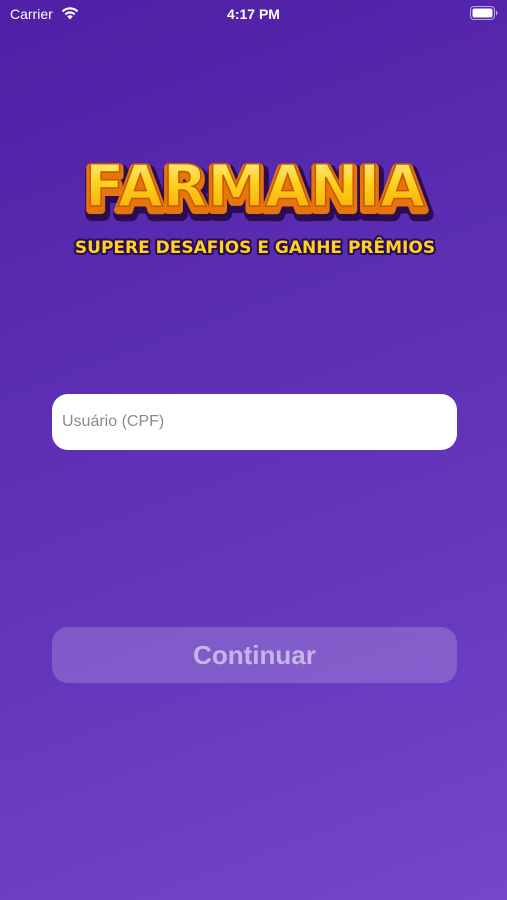 This screenshot has width=507, height=900. Describe the element at coordinates (484, 13) in the screenshot. I see `battery-icon` at that location.